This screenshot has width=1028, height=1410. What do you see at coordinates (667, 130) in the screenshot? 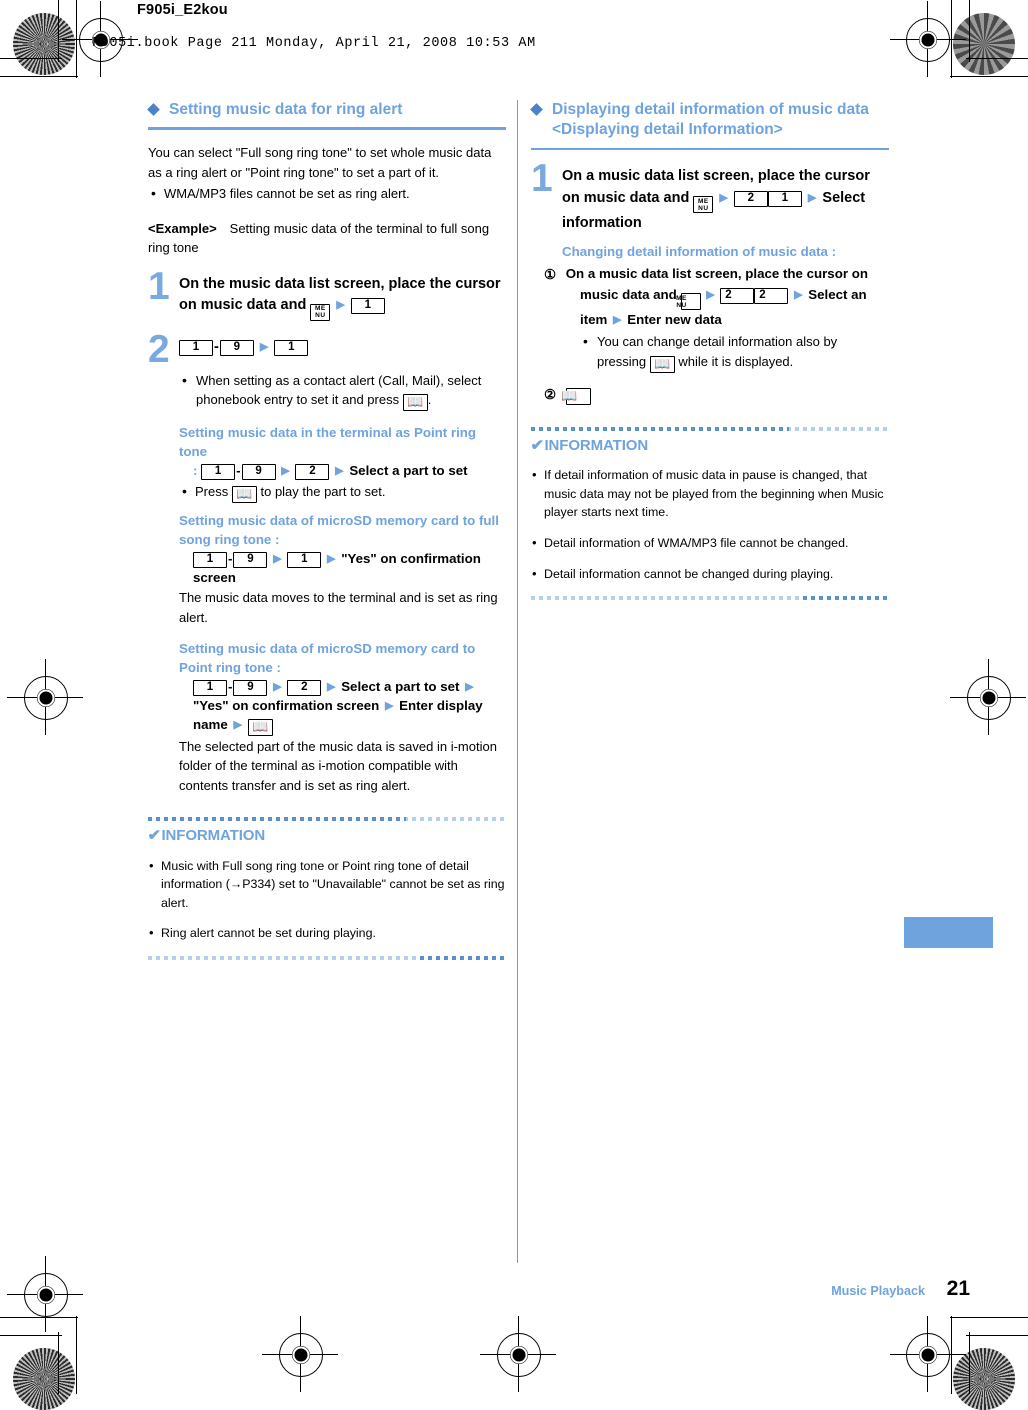
I see `right-section-heading-line2: <Displaying detail Information>` at bounding box center [667, 130].